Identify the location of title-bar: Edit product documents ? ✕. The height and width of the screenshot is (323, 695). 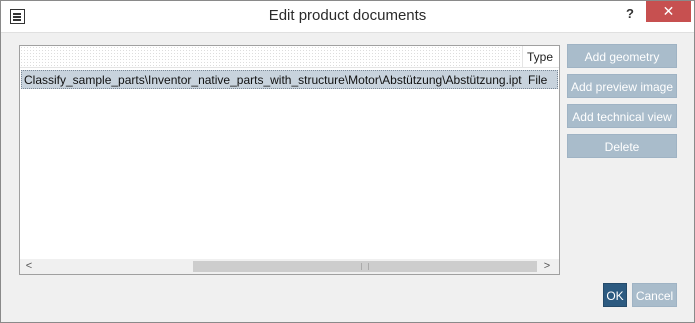
(347, 16).